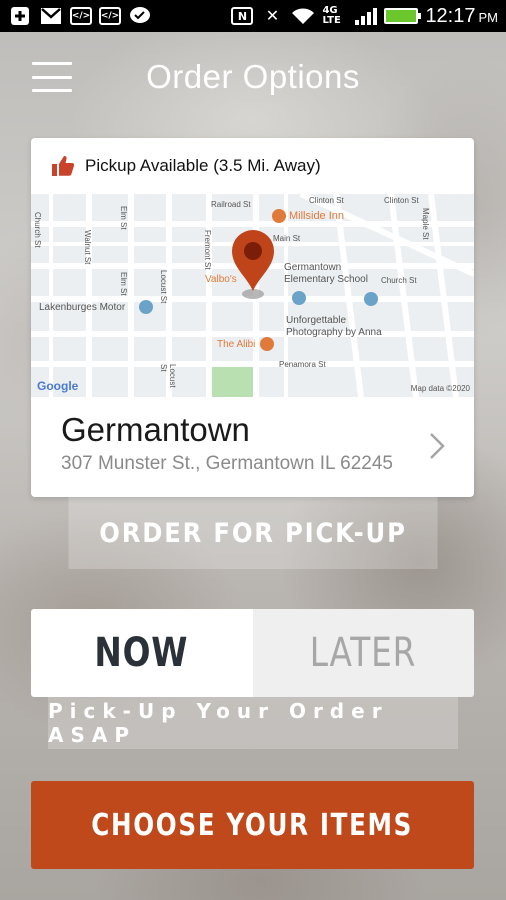 The width and height of the screenshot is (506, 900). Describe the element at coordinates (142, 653) in the screenshot. I see `tab-now: NOW` at that location.